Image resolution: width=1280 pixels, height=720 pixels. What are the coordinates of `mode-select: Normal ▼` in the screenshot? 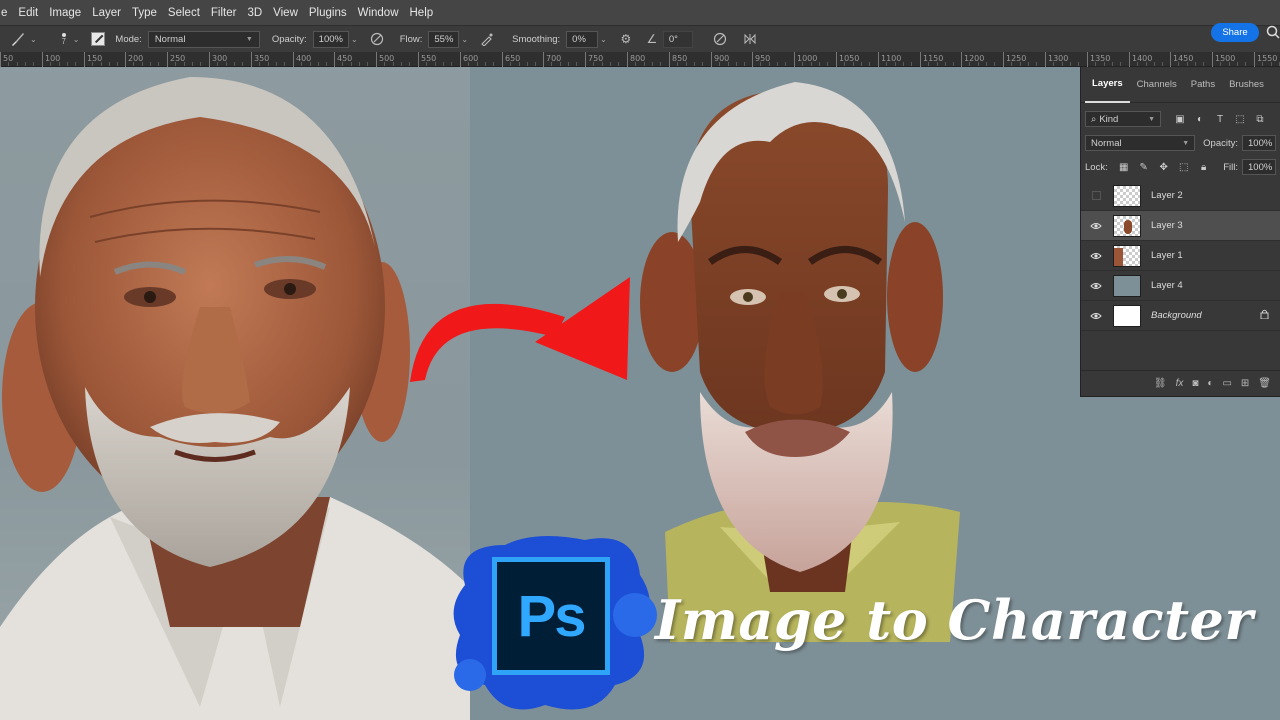 It's located at (203, 39).